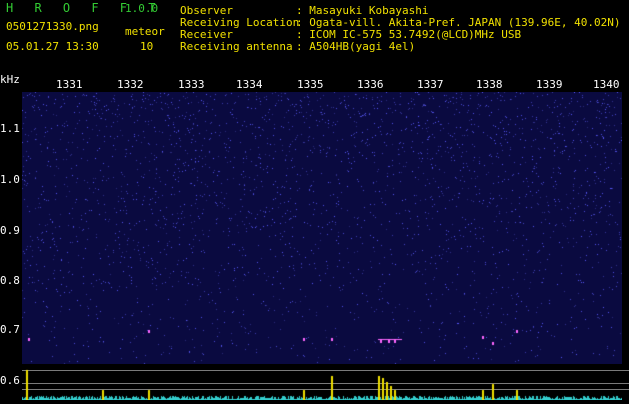  Describe the element at coordinates (249, 84) in the screenshot. I see `time-tick-label: 1334` at that location.